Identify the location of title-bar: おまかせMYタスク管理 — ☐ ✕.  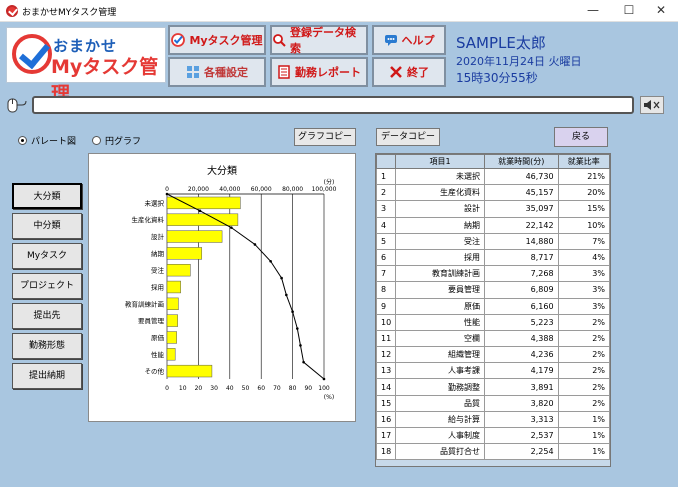
(339, 11).